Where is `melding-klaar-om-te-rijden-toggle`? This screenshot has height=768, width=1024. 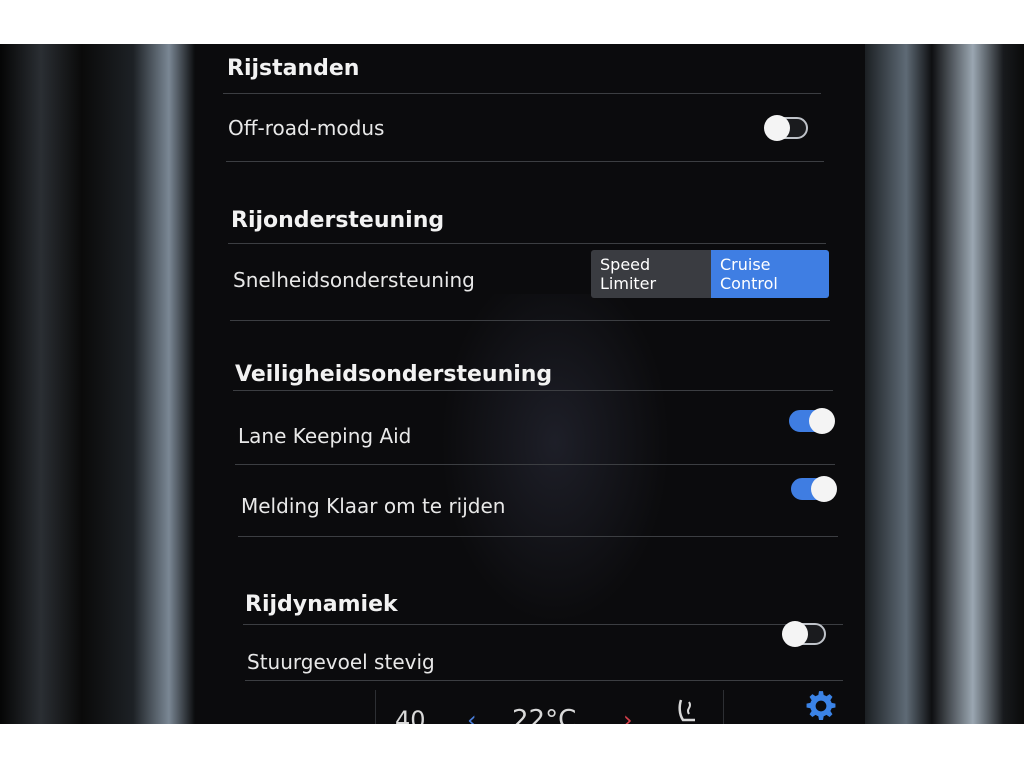 melding-klaar-om-te-rijden-toggle is located at coordinates (814, 489).